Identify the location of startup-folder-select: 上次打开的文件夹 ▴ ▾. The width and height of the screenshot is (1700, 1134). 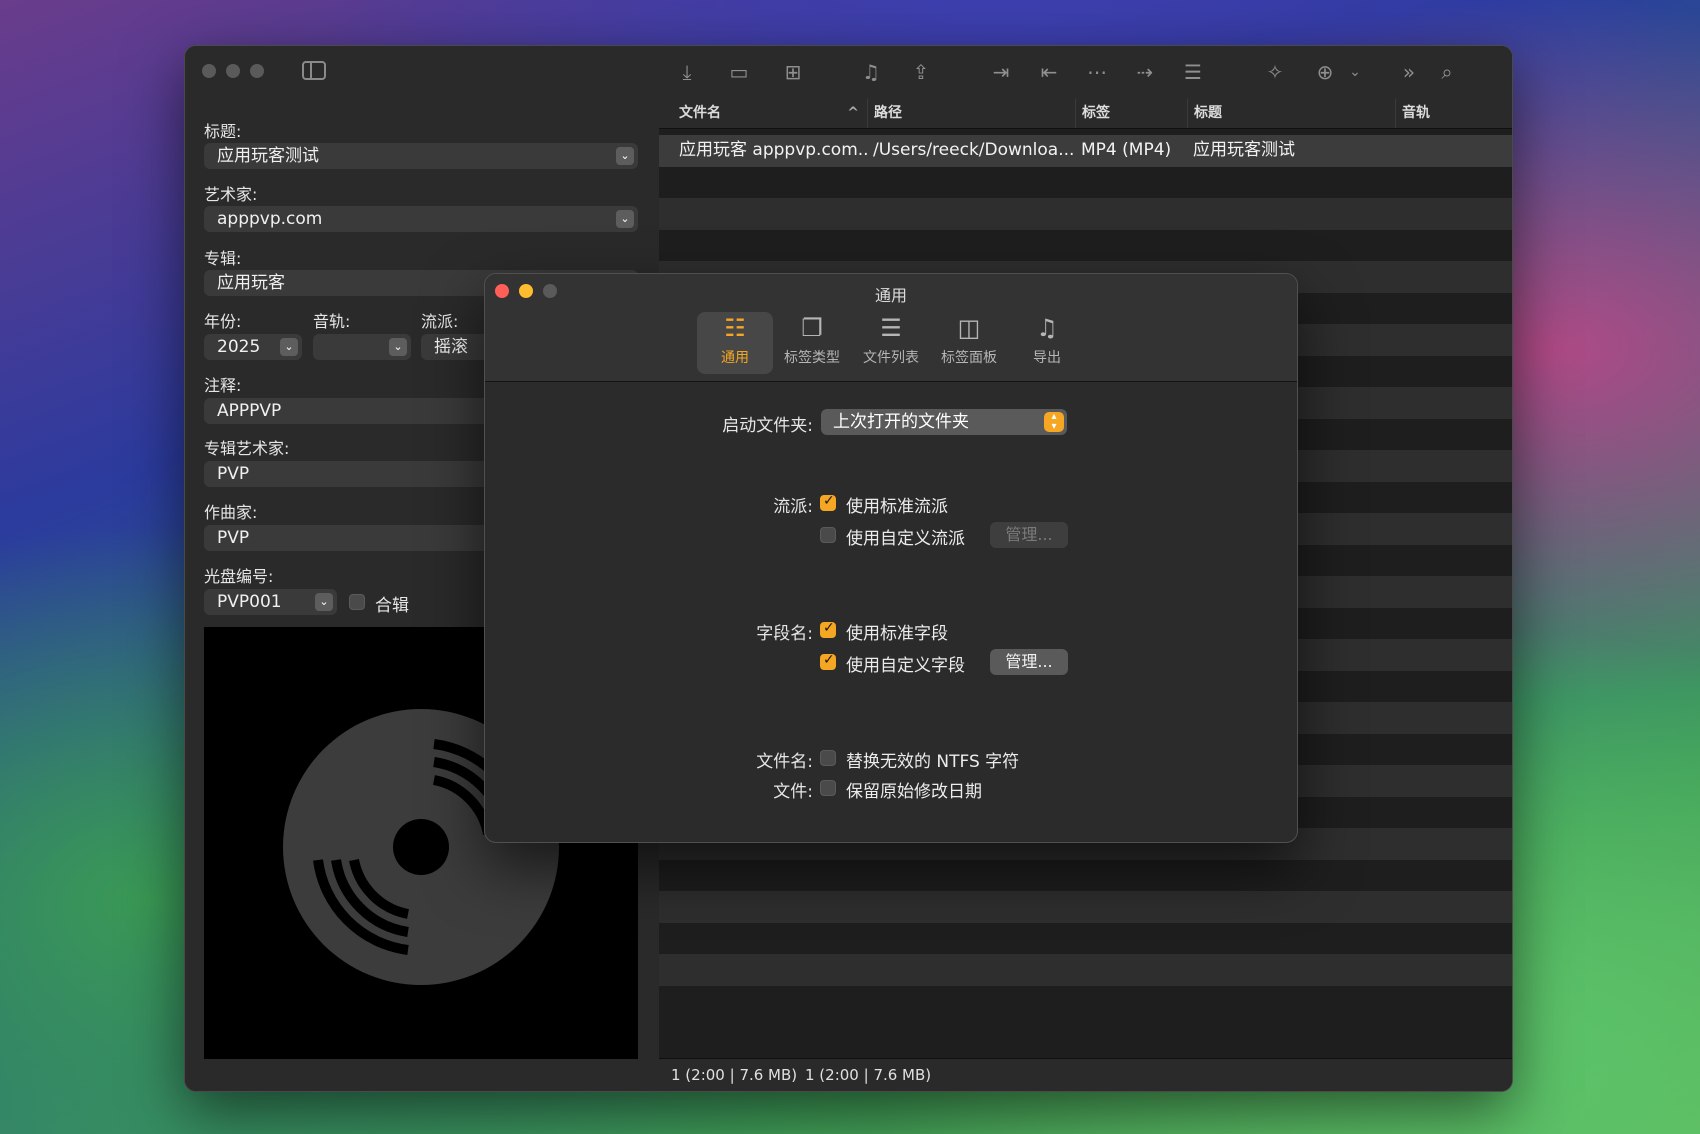
(944, 422).